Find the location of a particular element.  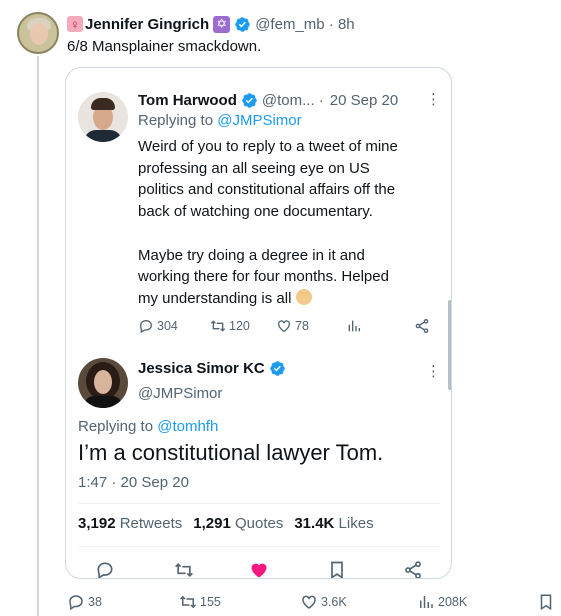

reply-count-value: 38 is located at coordinates (95, 602).